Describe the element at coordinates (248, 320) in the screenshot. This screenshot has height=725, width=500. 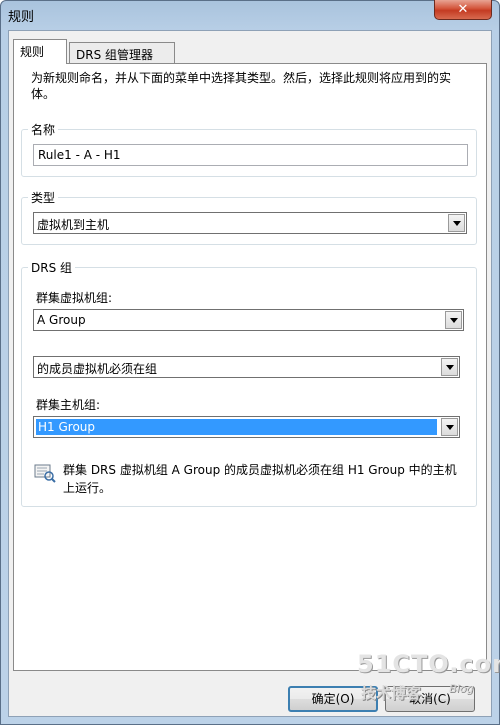
I see `vm-group-select: A Group` at that location.